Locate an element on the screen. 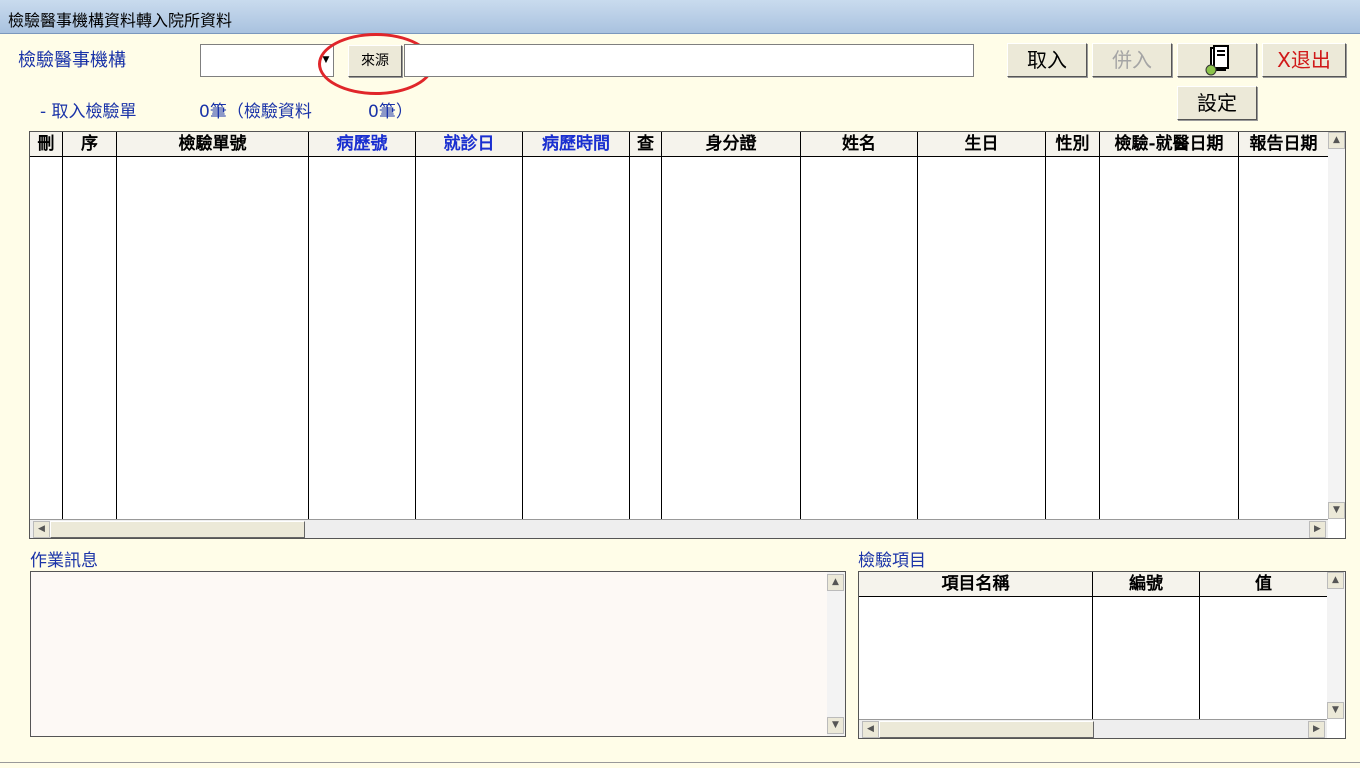  retrieved-label: - 取入檢驗單 is located at coordinates (88, 112).